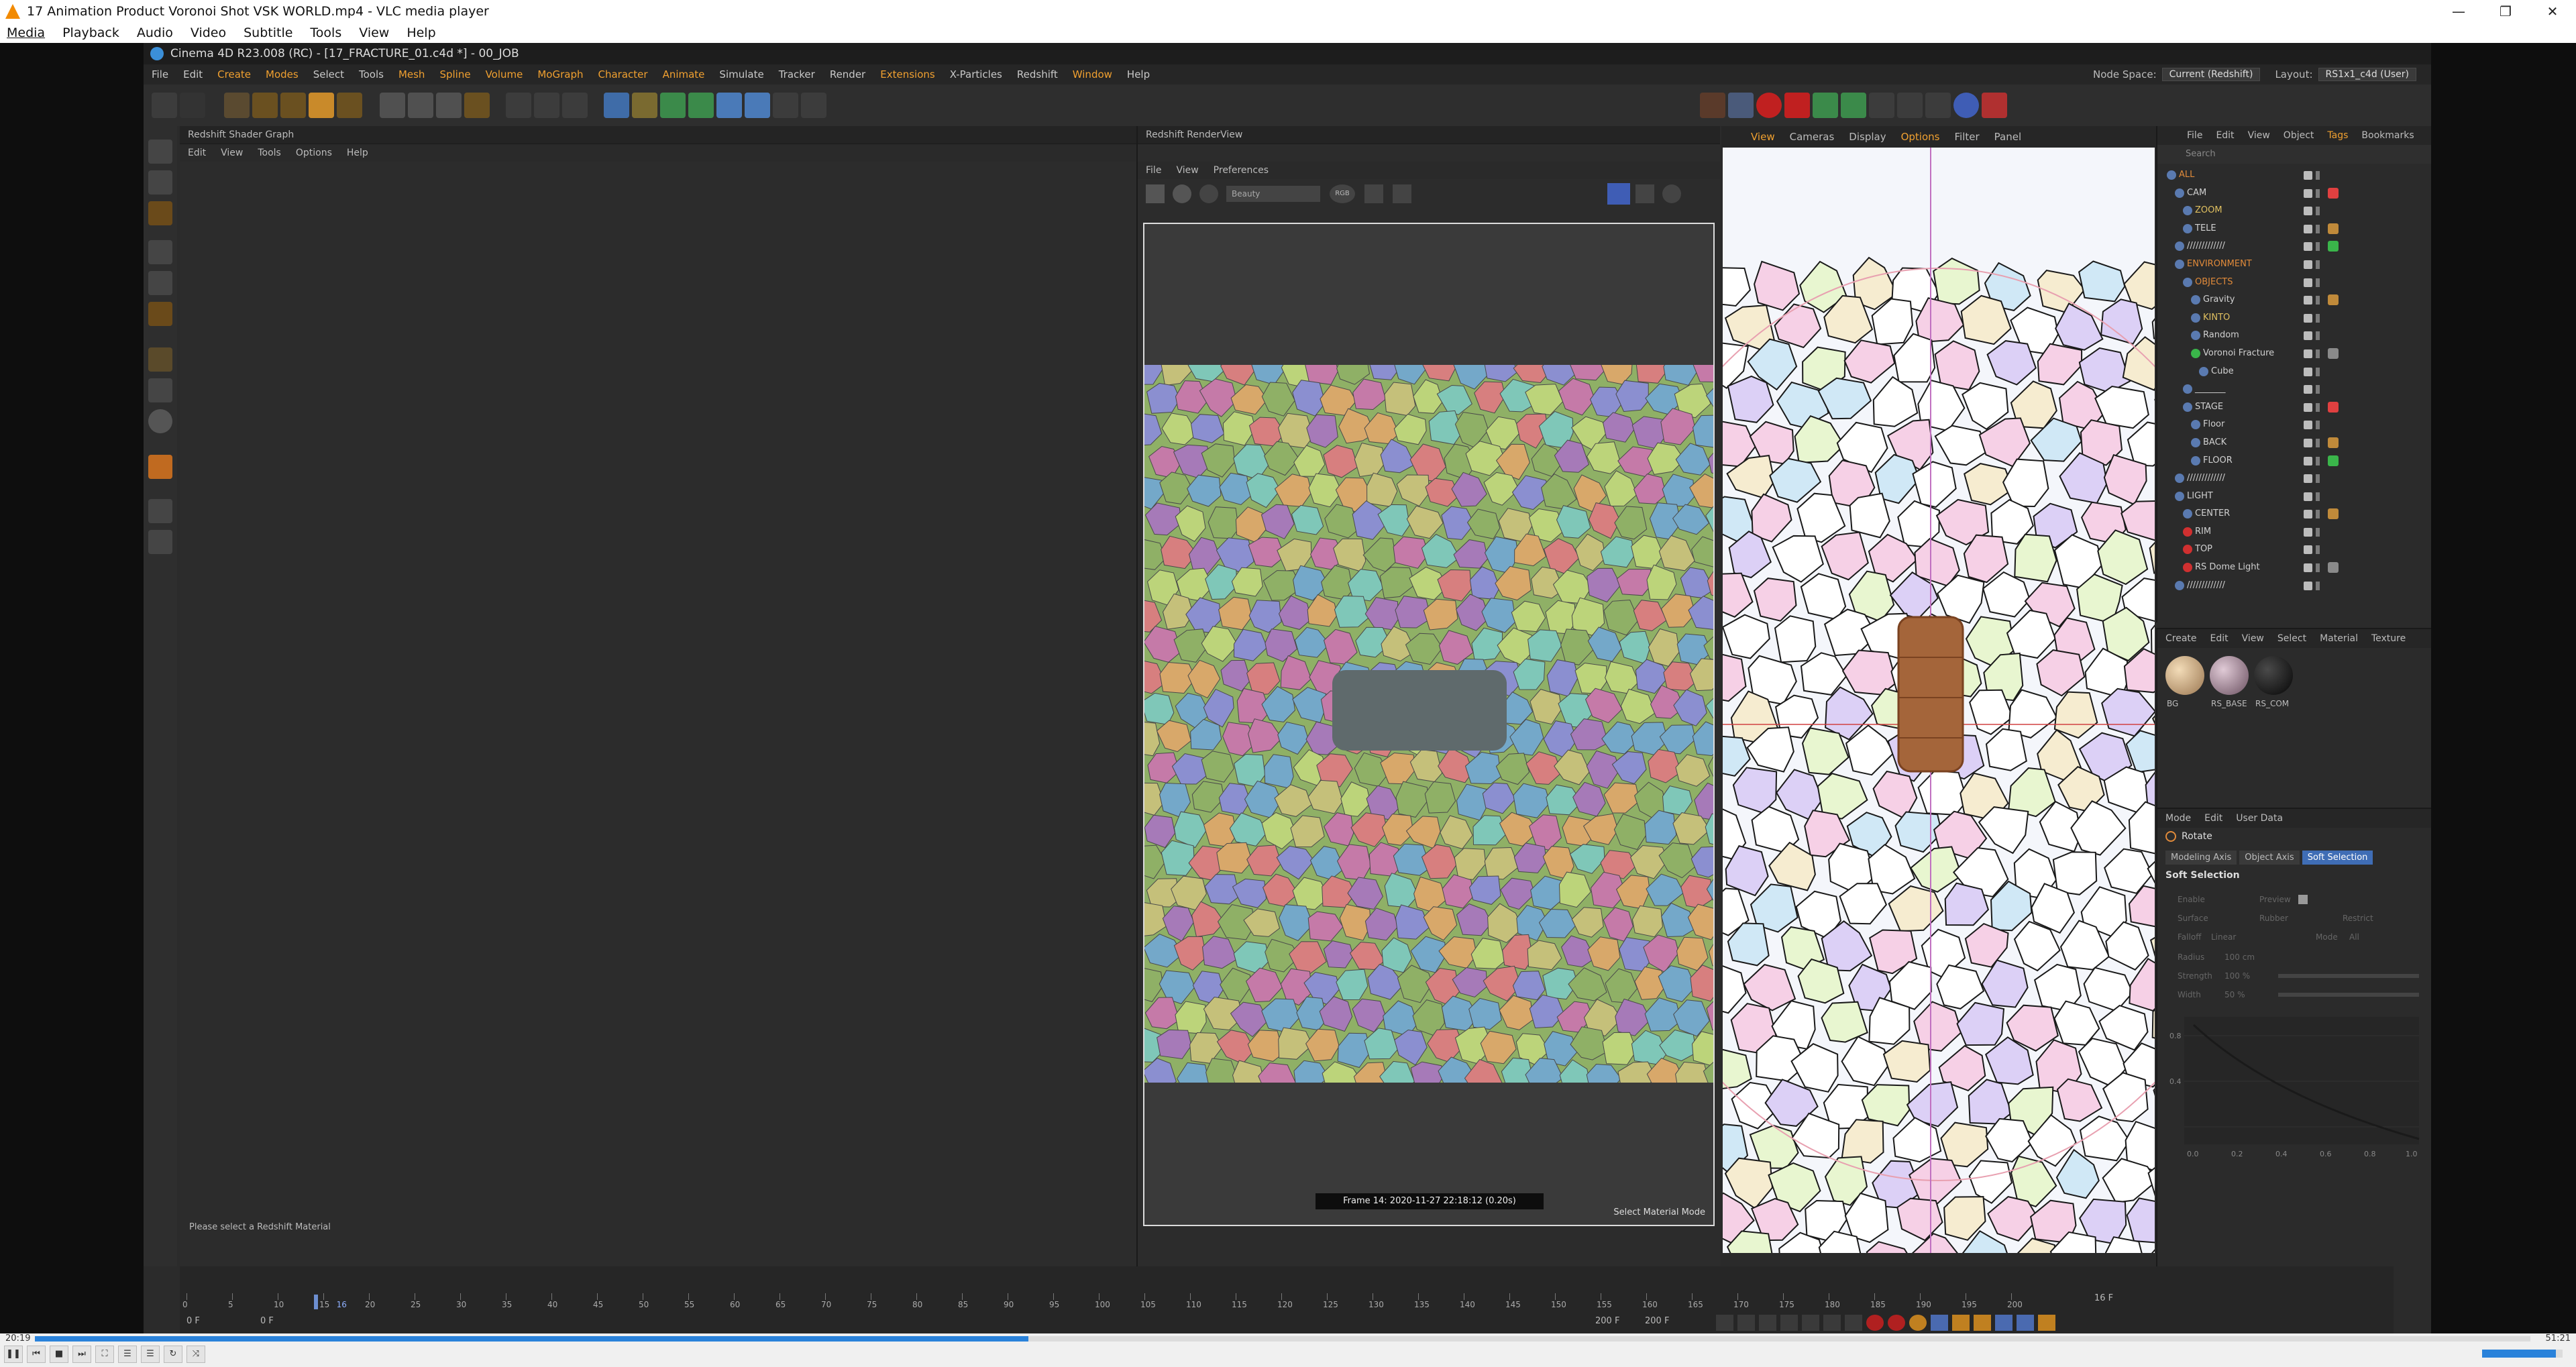 The image size is (2576, 1367). What do you see at coordinates (160, 390) in the screenshot?
I see `snap-icon` at bounding box center [160, 390].